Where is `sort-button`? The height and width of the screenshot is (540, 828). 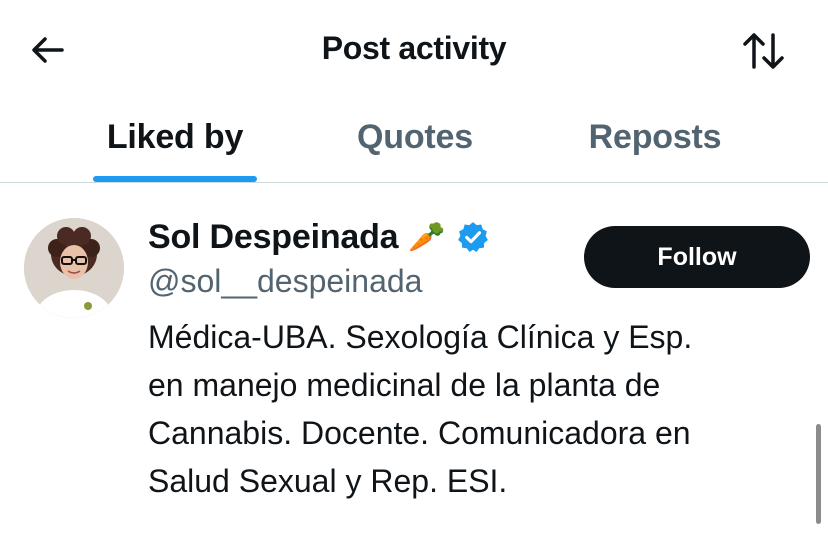
sort-button is located at coordinates (764, 51).